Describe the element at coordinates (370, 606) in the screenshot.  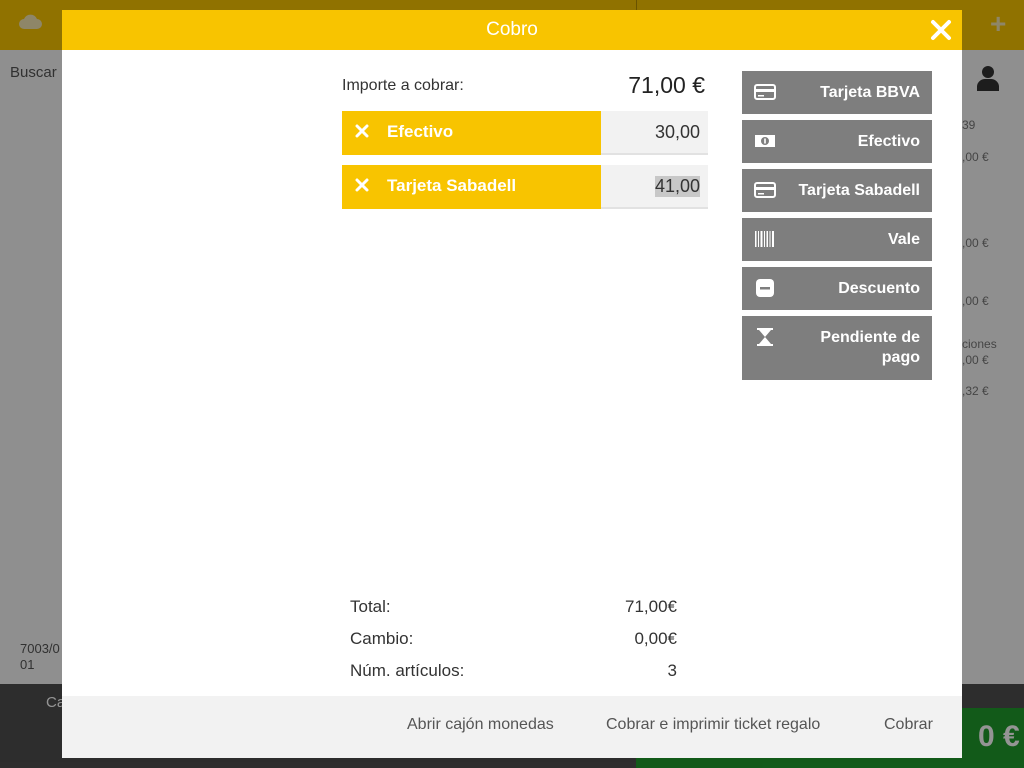
I see `total-label: Total:` at that location.